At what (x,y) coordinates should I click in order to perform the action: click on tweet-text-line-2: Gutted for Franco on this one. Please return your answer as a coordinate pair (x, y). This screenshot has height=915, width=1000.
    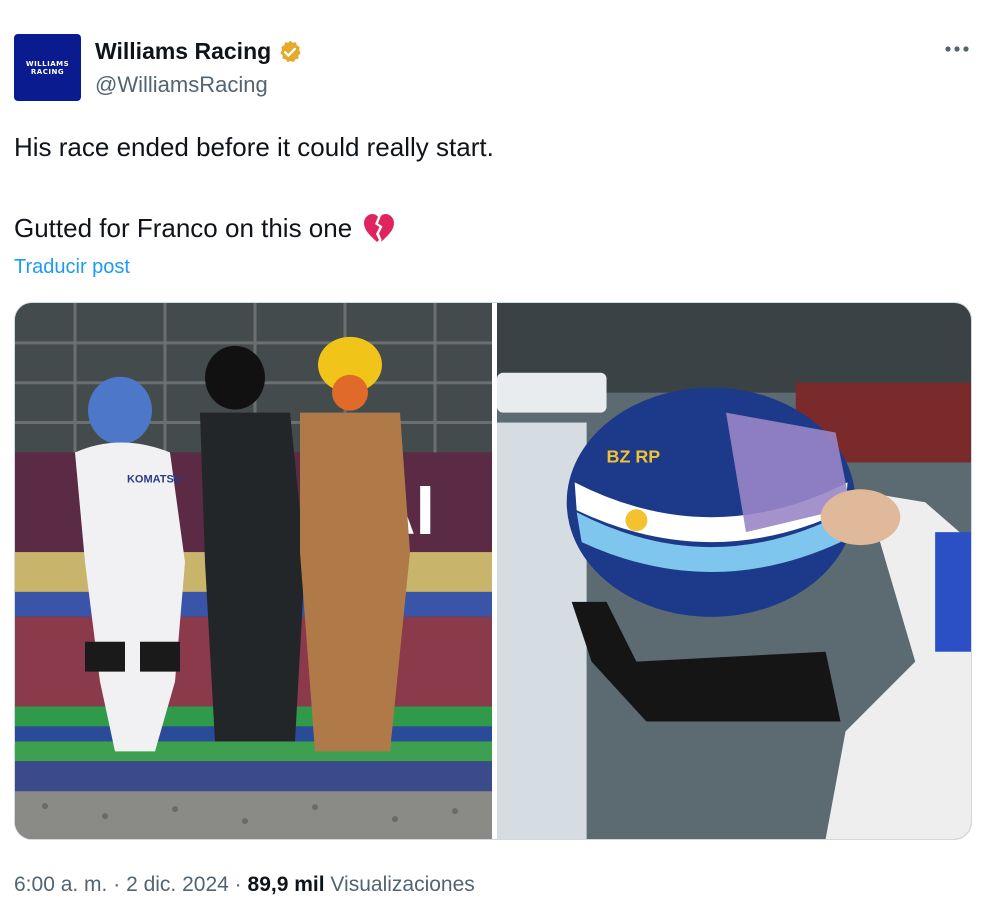
    Looking at the image, I should click on (205, 228).